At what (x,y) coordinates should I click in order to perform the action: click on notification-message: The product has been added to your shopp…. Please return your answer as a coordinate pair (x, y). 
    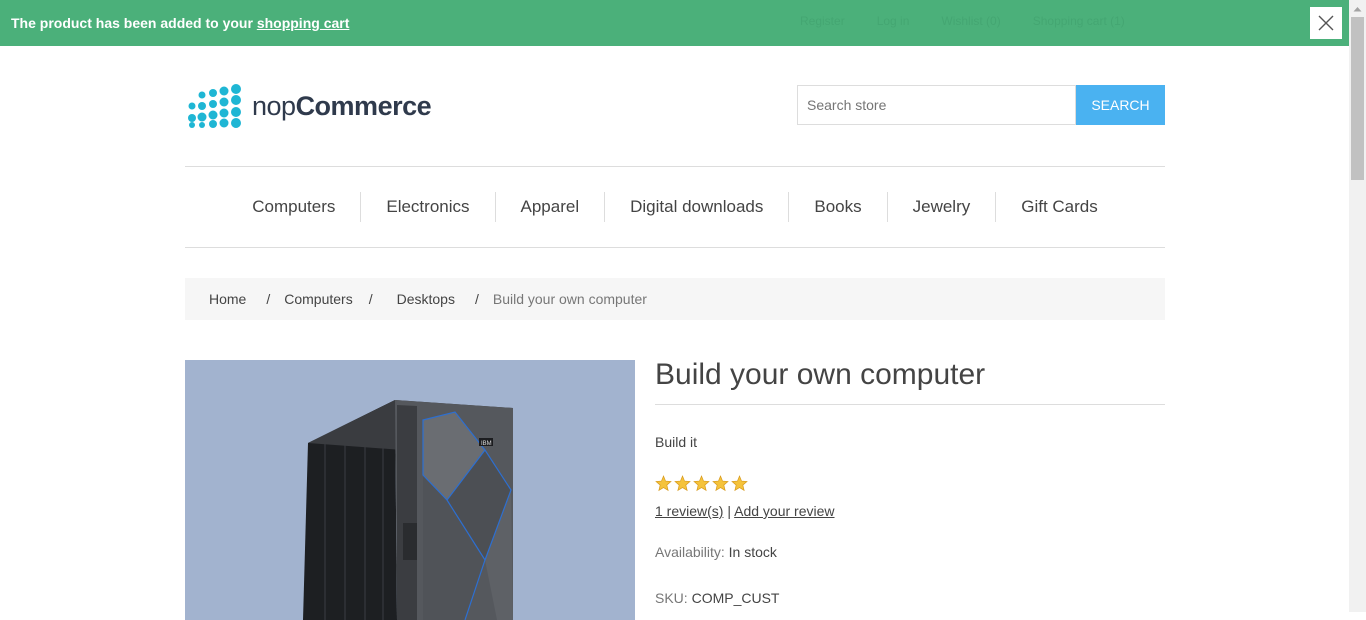
    Looking at the image, I should click on (180, 23).